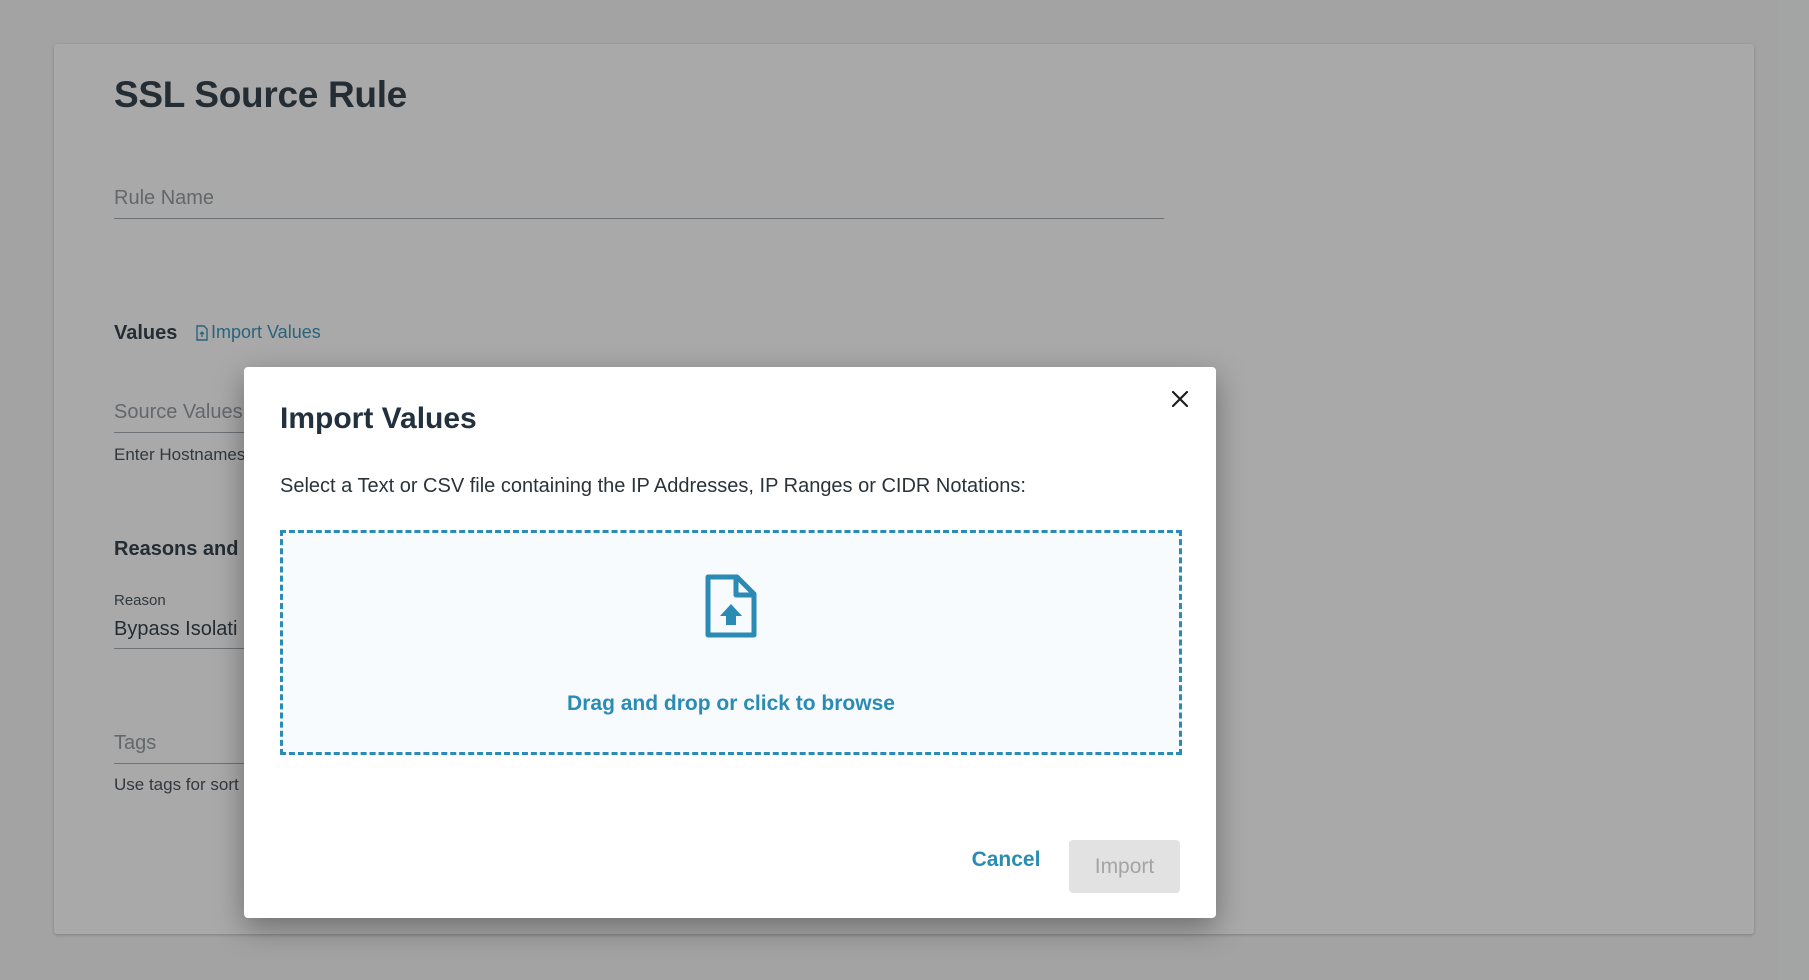 The image size is (1809, 980). I want to click on close-icon, so click(1180, 399).